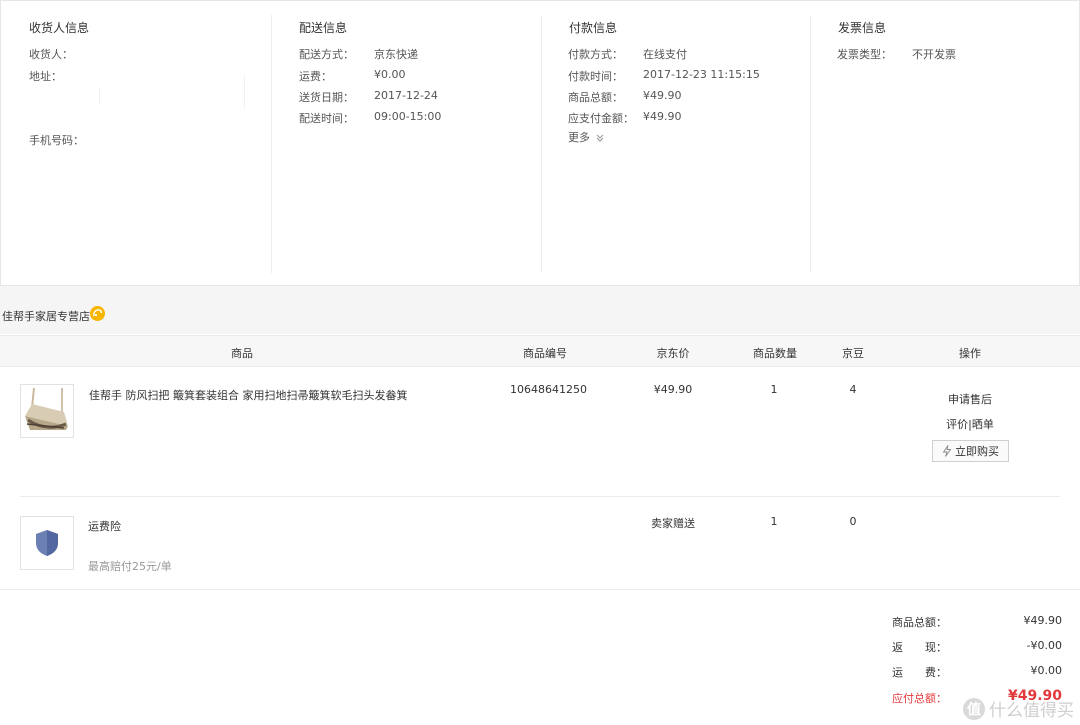 This screenshot has height=725, width=1080. I want to click on payment-method-value: 在线支付, so click(665, 54).